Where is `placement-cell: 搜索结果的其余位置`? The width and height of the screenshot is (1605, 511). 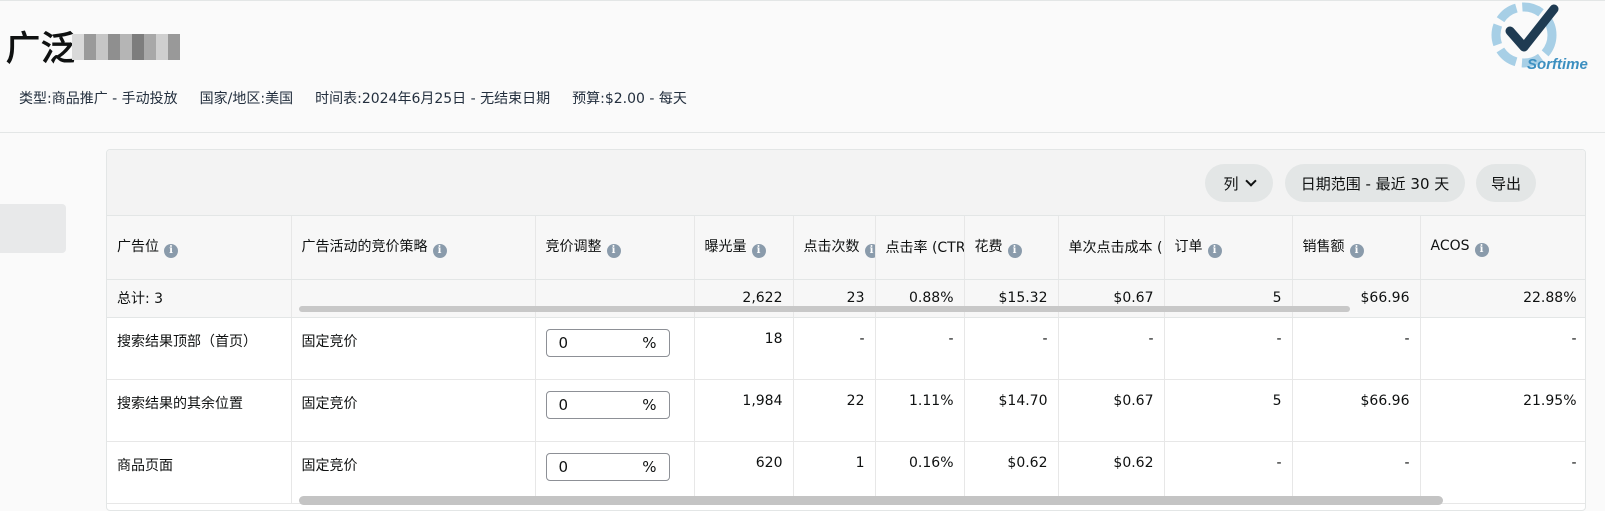
placement-cell: 搜索结果的其余位置 is located at coordinates (199, 410).